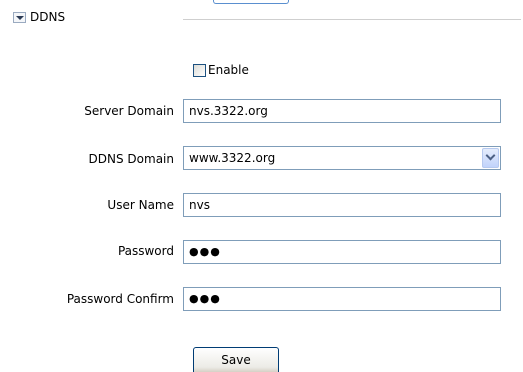  Describe the element at coordinates (251, 2) in the screenshot. I see `top-tab-remnant` at that location.